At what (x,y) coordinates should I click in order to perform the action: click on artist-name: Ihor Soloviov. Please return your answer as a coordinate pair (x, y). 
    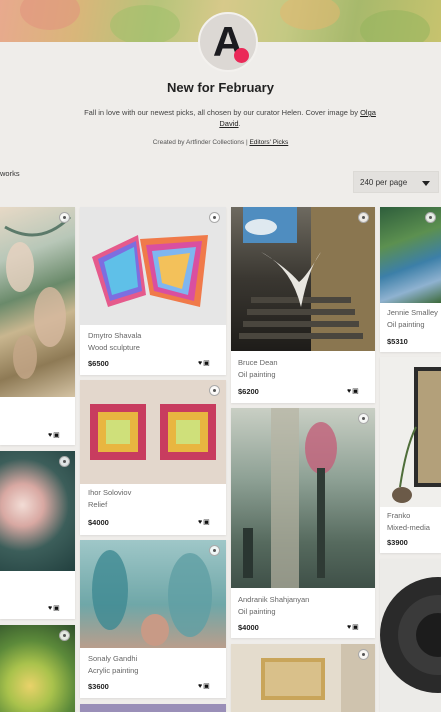
    Looking at the image, I should click on (109, 493).